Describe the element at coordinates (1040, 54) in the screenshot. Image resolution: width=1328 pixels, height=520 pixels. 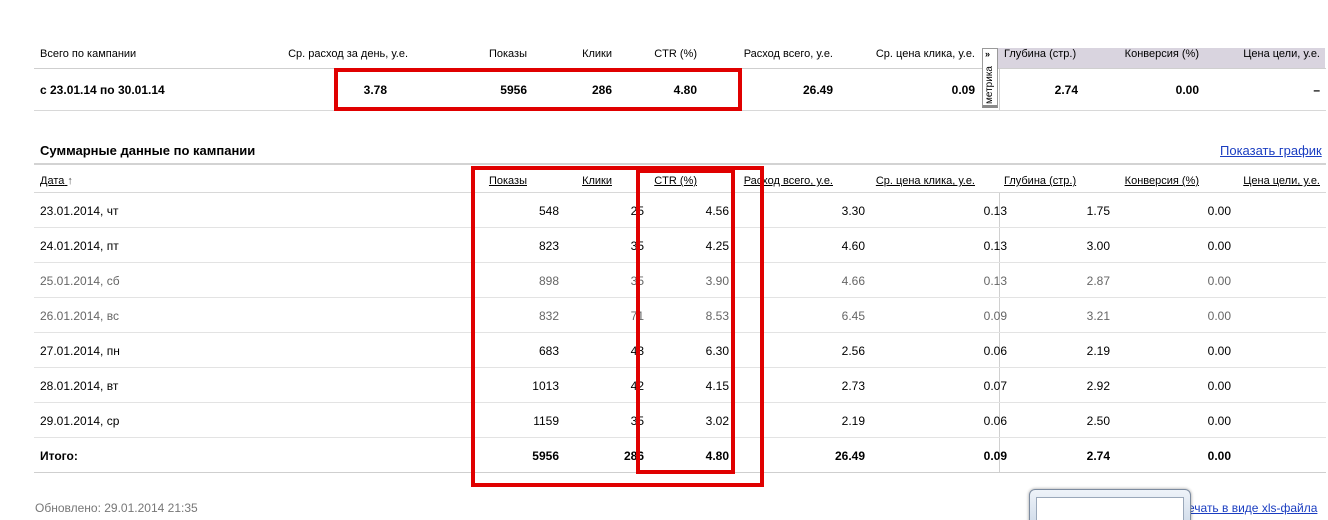
I see `header-depth: Глубина (стр.)` at that location.